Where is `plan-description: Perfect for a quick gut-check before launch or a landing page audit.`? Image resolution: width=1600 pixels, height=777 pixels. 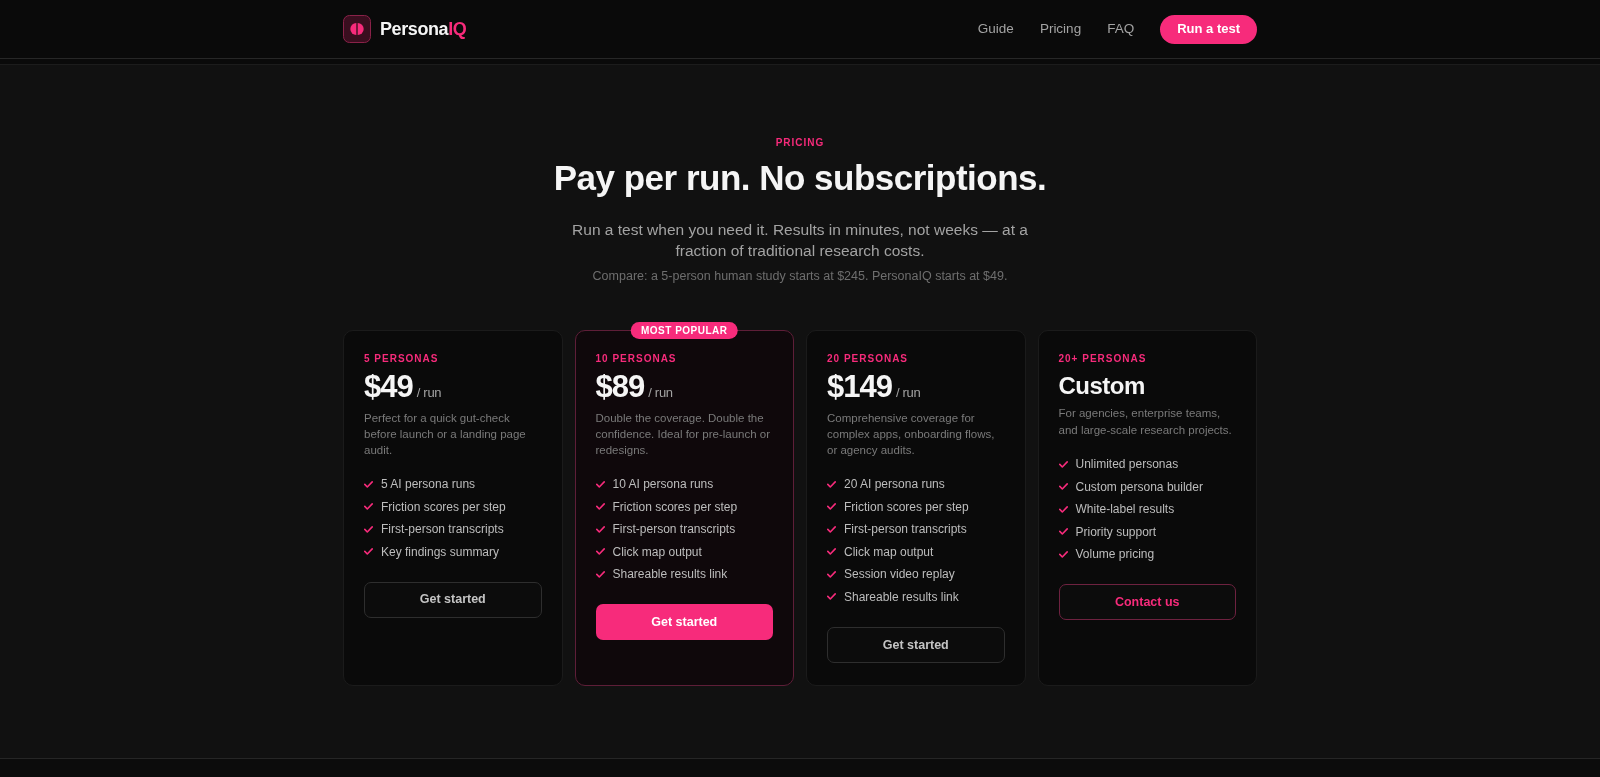
plan-description: Perfect for a quick gut-check before launch or a landing page audit. is located at coordinates (445, 434).